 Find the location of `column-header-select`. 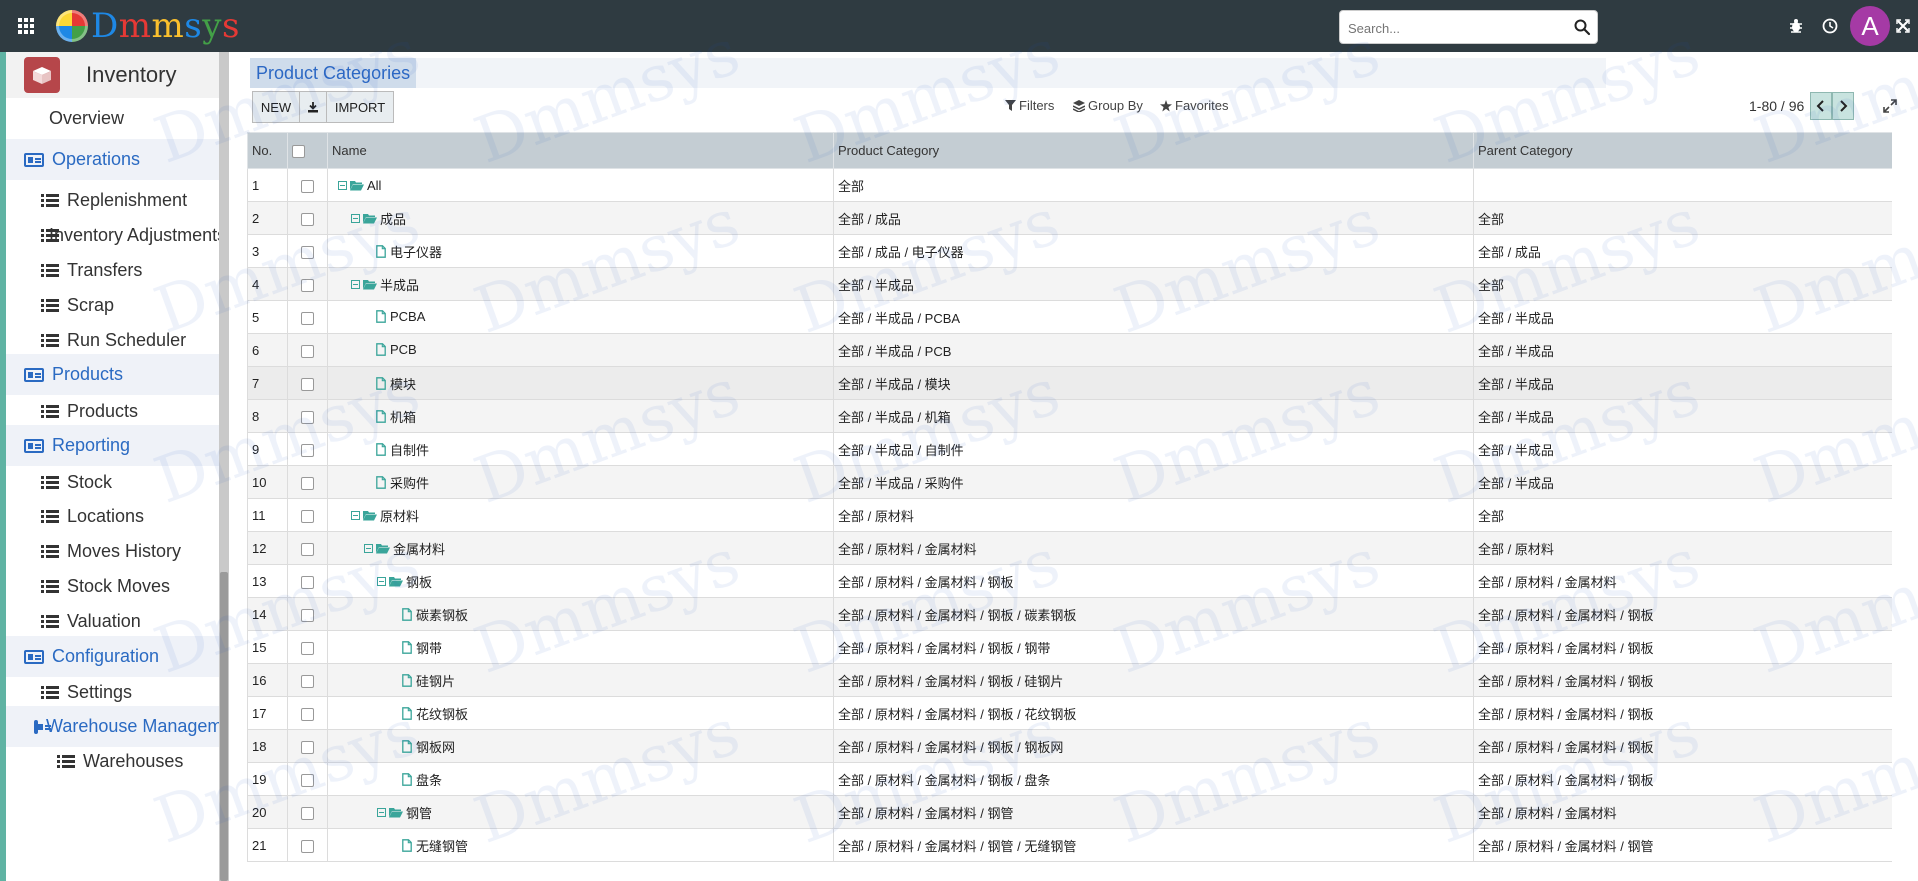

column-header-select is located at coordinates (307, 150).